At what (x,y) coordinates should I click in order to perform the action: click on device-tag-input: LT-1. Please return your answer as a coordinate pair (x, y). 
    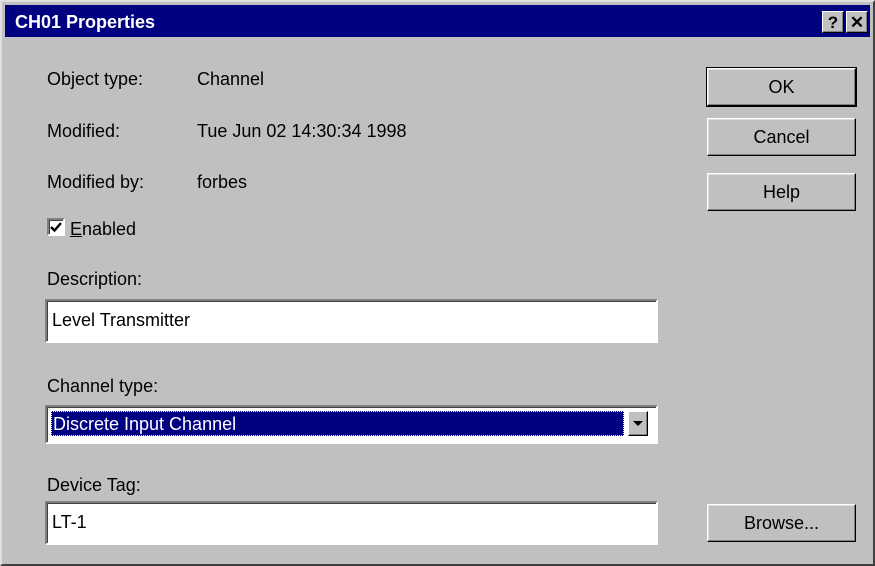
    Looking at the image, I should click on (351, 523).